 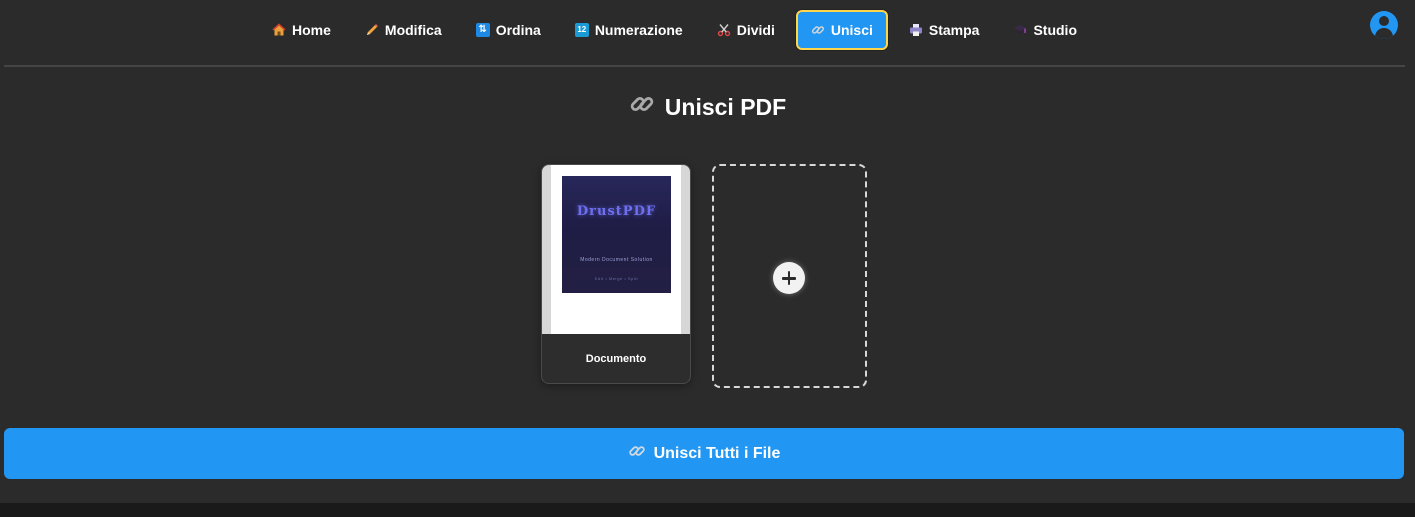 What do you see at coordinates (372, 30) in the screenshot?
I see `pencil-icon` at bounding box center [372, 30].